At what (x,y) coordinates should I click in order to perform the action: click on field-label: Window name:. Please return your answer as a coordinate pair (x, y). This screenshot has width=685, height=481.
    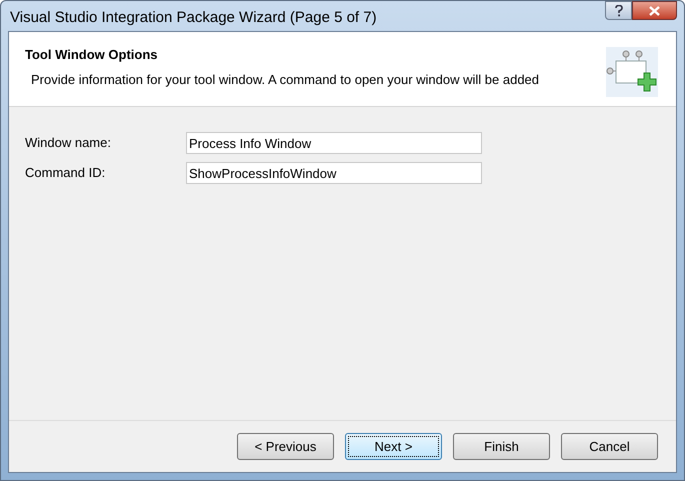
    Looking at the image, I should click on (68, 143).